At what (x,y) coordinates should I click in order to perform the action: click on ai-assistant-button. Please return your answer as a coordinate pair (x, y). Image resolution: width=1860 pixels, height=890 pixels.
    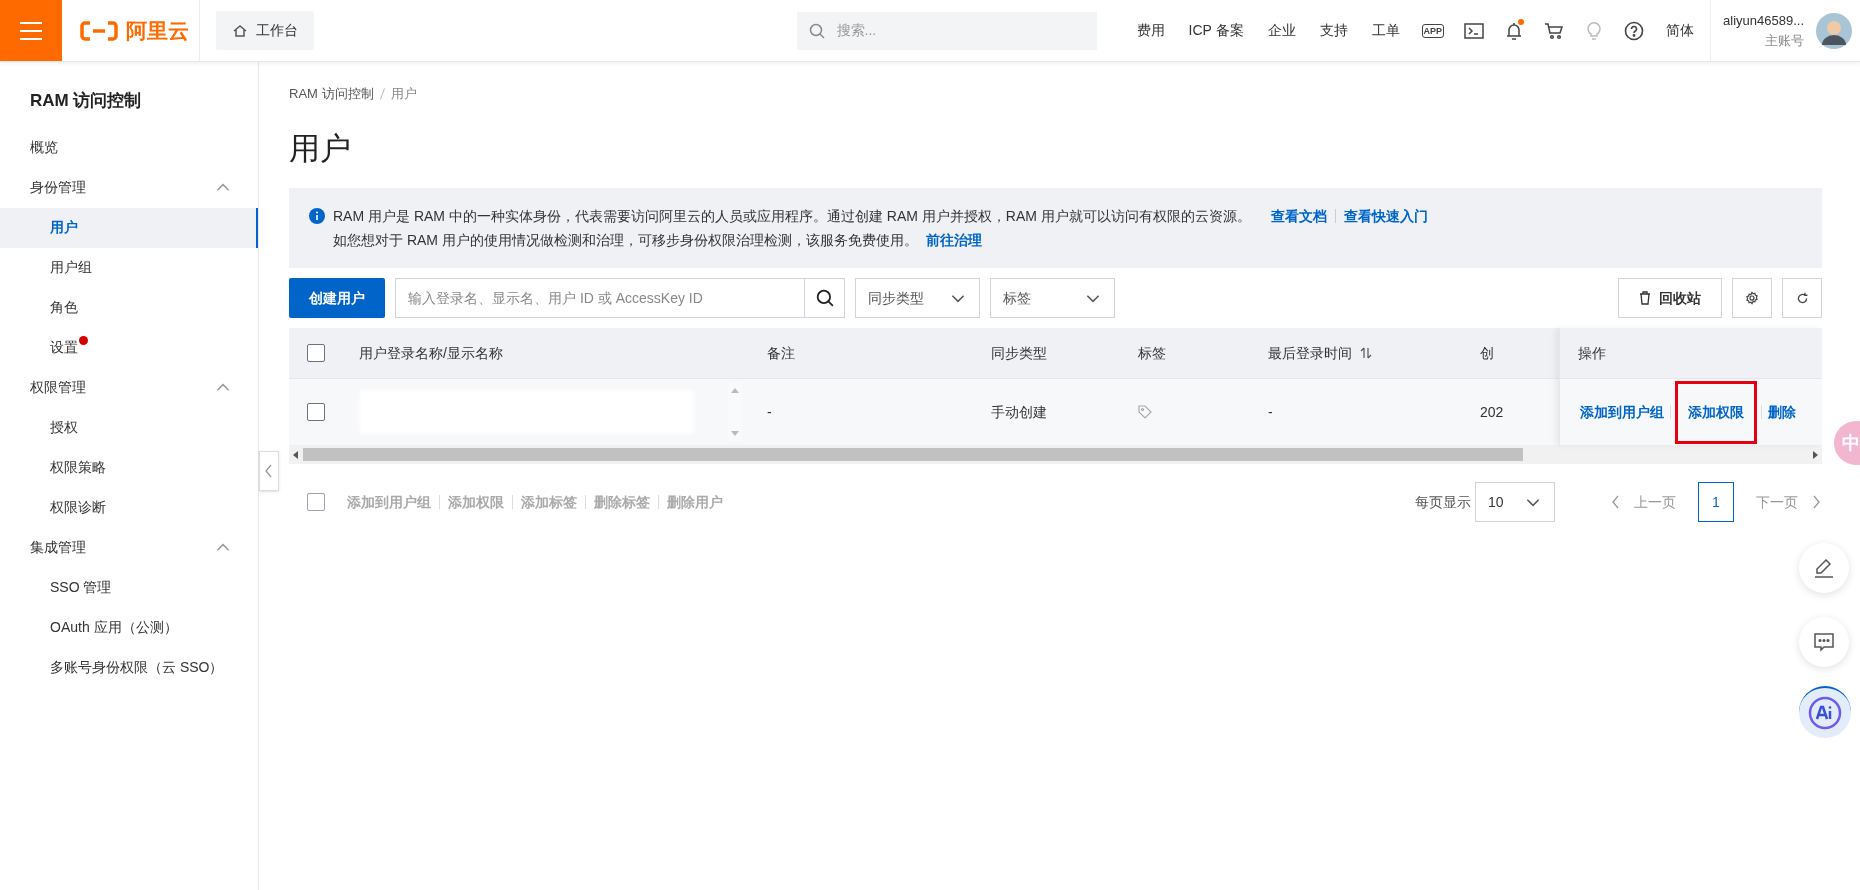
    Looking at the image, I should click on (1825, 712).